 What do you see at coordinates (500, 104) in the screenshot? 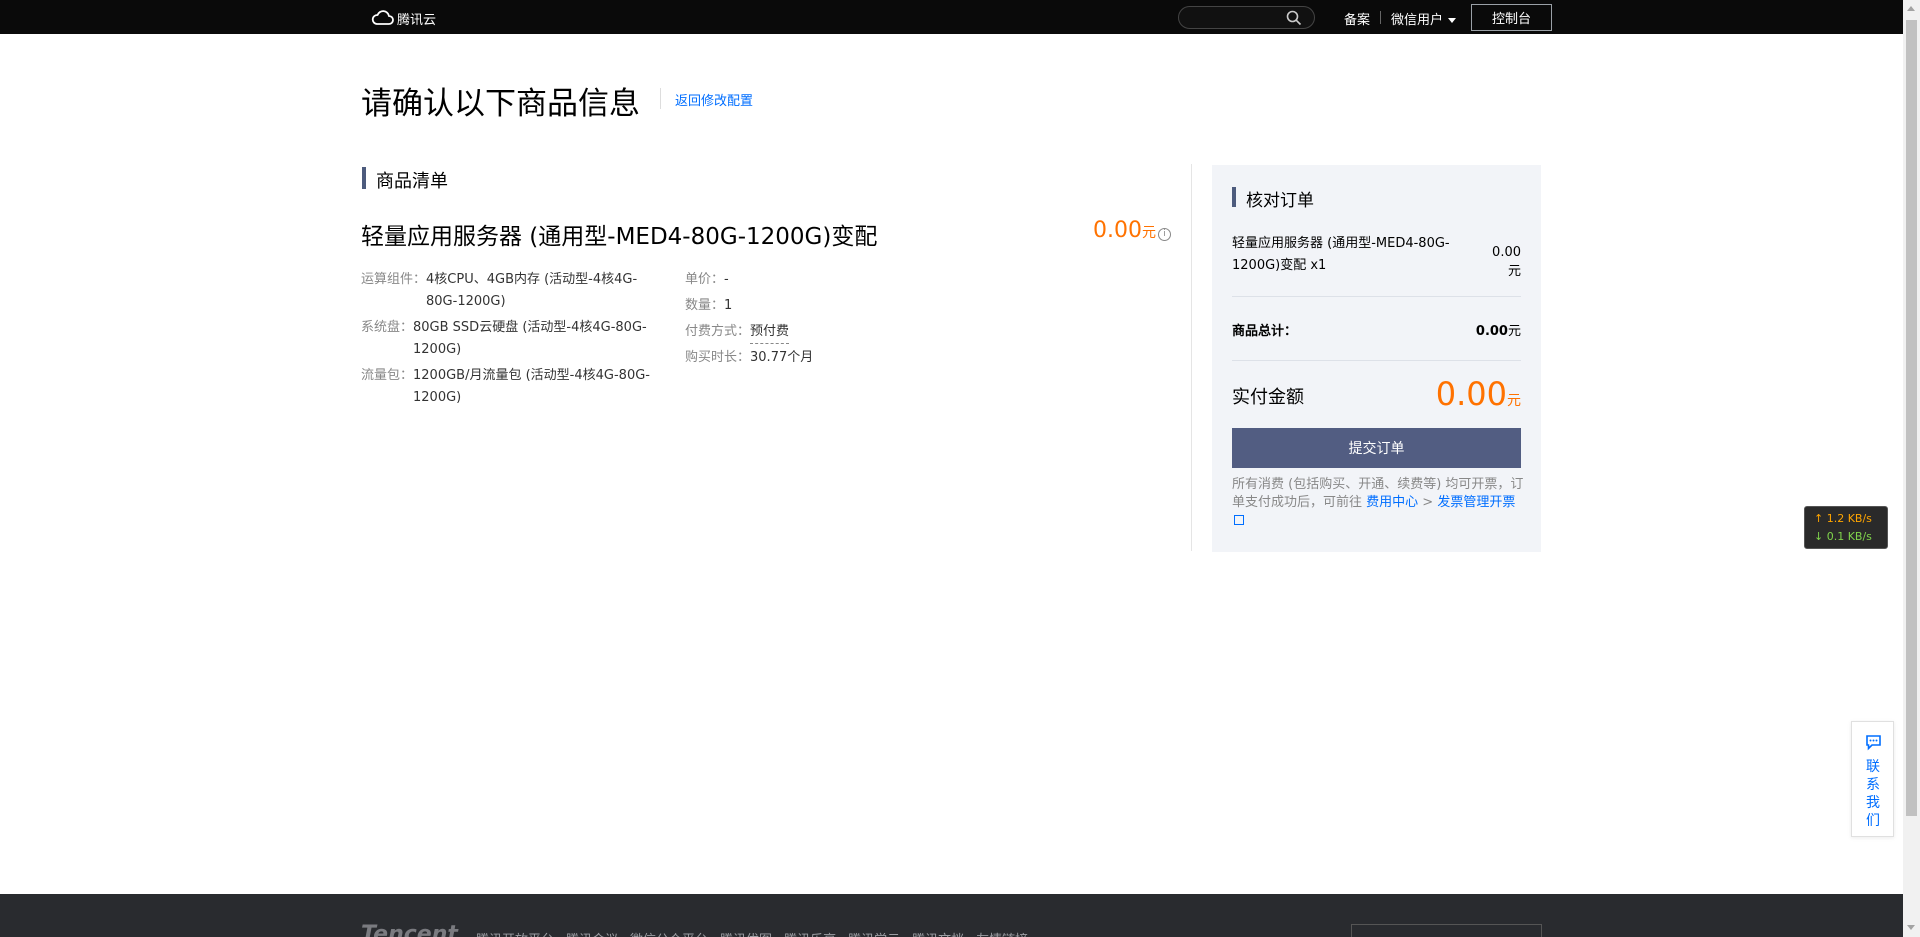
I see `page-title: 请确认以下商品信息` at bounding box center [500, 104].